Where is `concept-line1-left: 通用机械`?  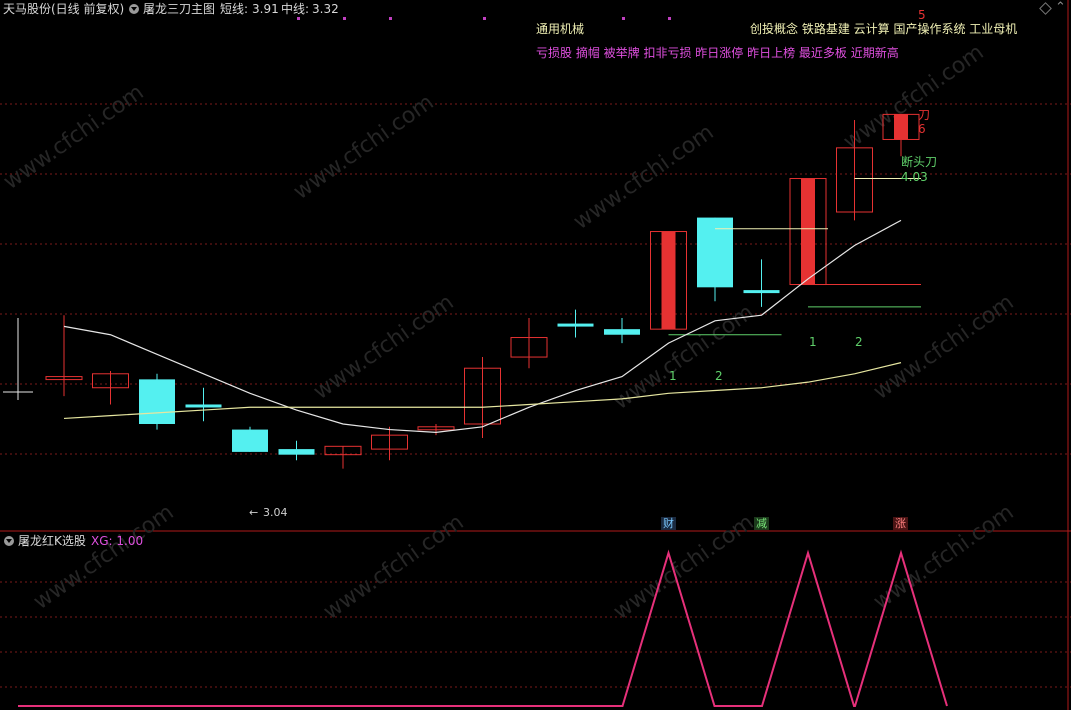
concept-line1-left: 通用机械 is located at coordinates (560, 29).